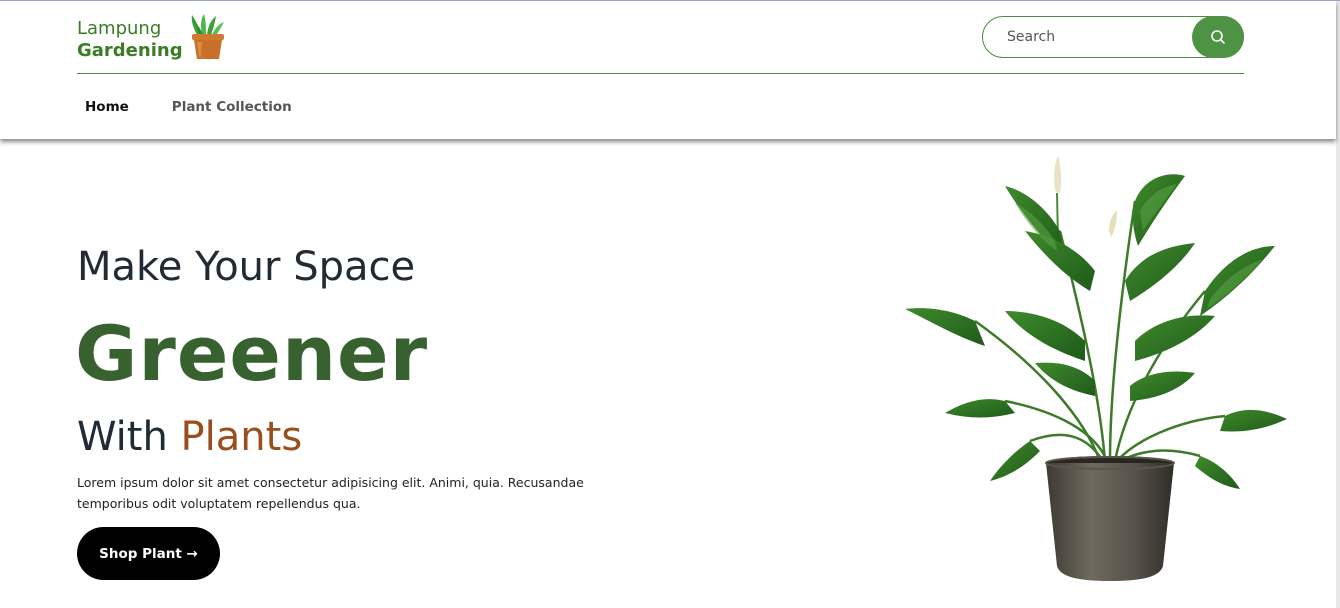  What do you see at coordinates (1092, 37) in the screenshot?
I see `search-input` at bounding box center [1092, 37].